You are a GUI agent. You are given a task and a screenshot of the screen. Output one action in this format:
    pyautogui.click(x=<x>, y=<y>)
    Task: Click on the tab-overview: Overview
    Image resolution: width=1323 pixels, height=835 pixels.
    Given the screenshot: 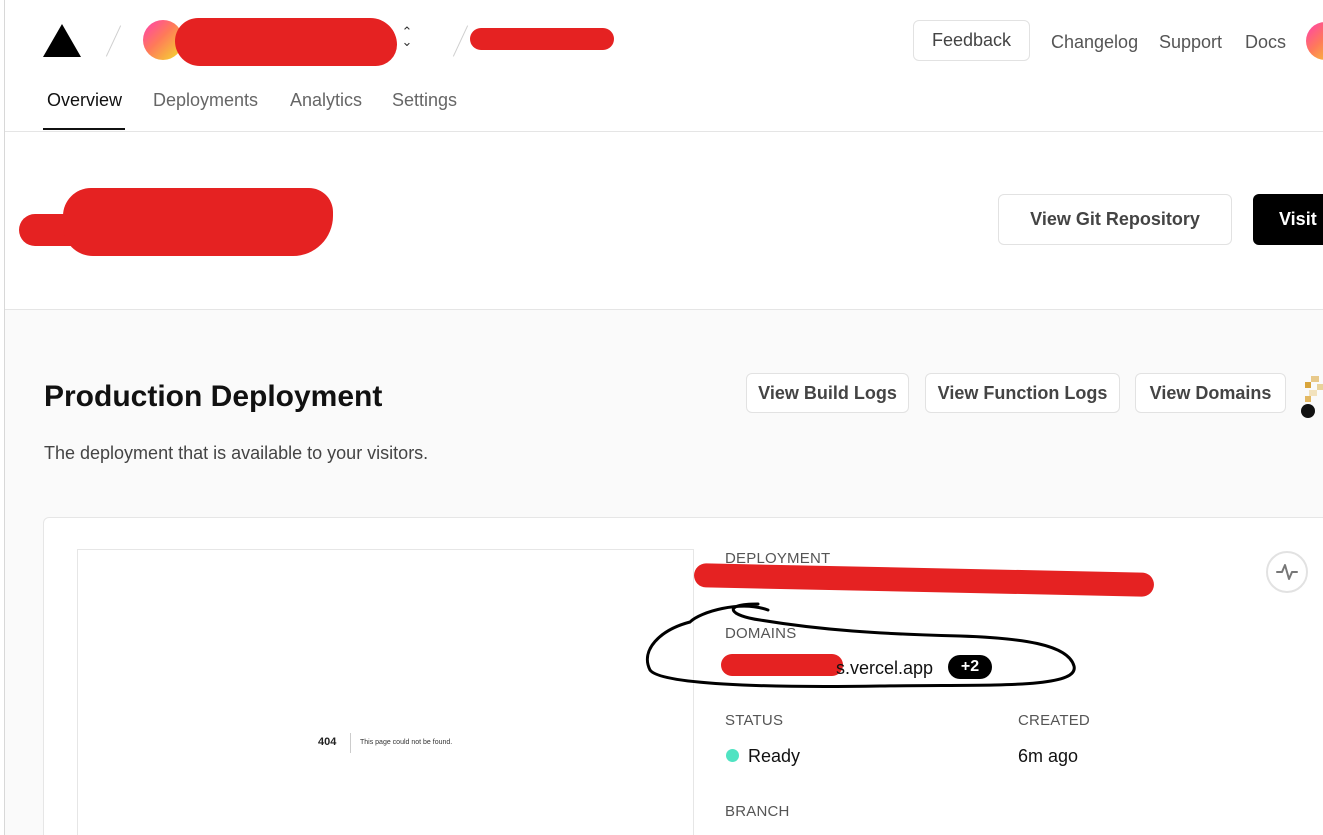 What is the action you would take?
    pyautogui.click(x=84, y=100)
    